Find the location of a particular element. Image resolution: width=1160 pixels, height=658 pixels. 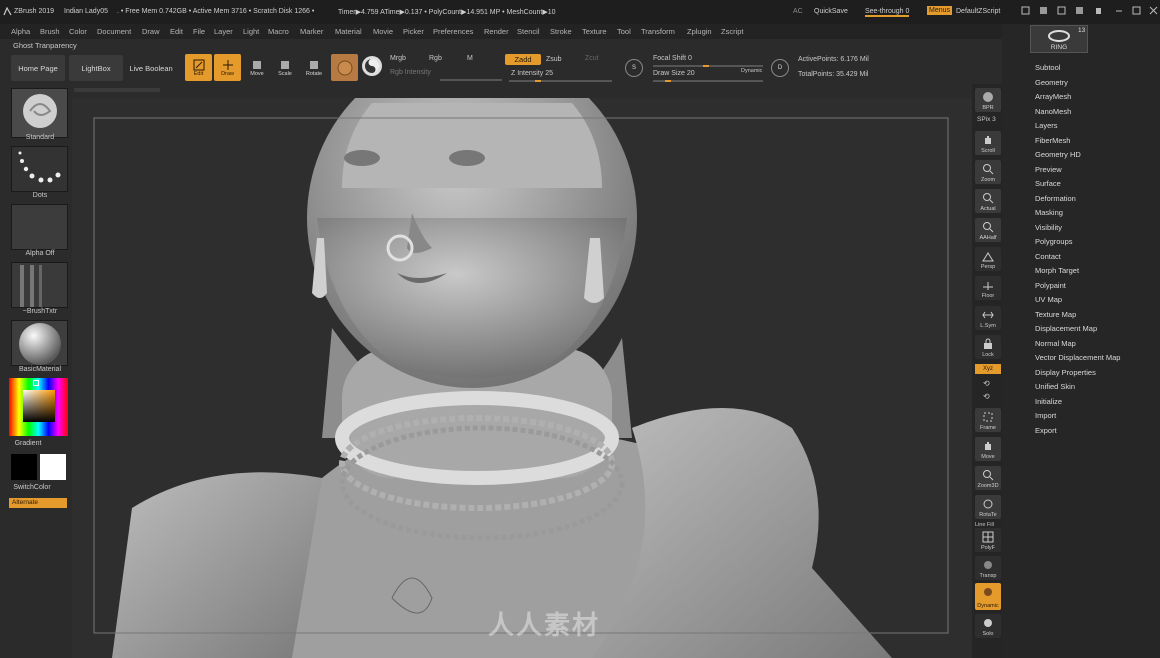

zoom3d-button: Zoom3D is located at coordinates (988, 478).